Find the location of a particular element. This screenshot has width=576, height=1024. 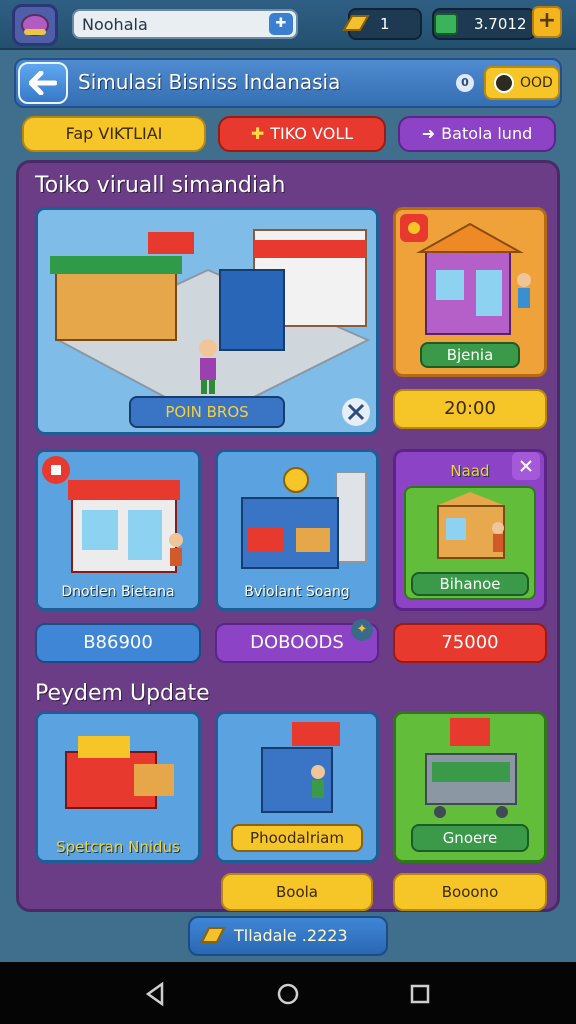

update-card-1-label: Spetcran Nnidus is located at coordinates (118, 847).